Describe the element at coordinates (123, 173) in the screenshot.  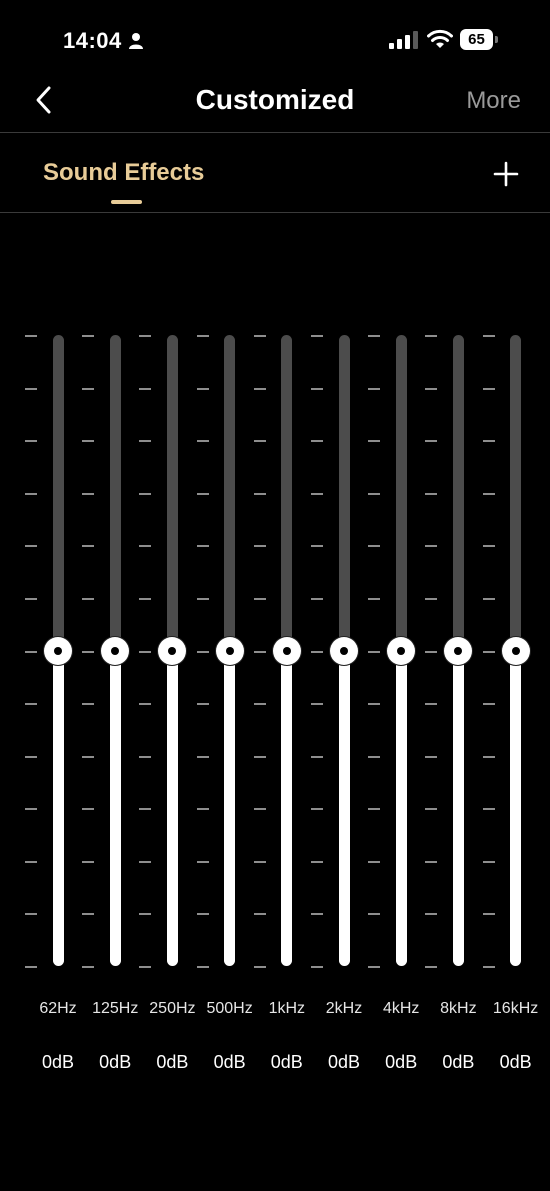
I see `tab-sound-effects: Sound Effects` at that location.